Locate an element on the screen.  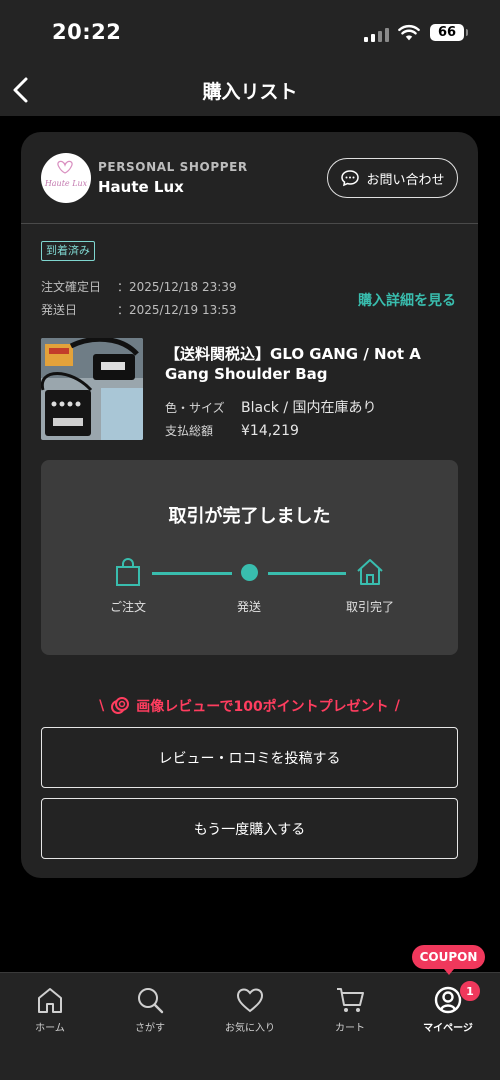
total-label: 支払総額 is located at coordinates (189, 431).